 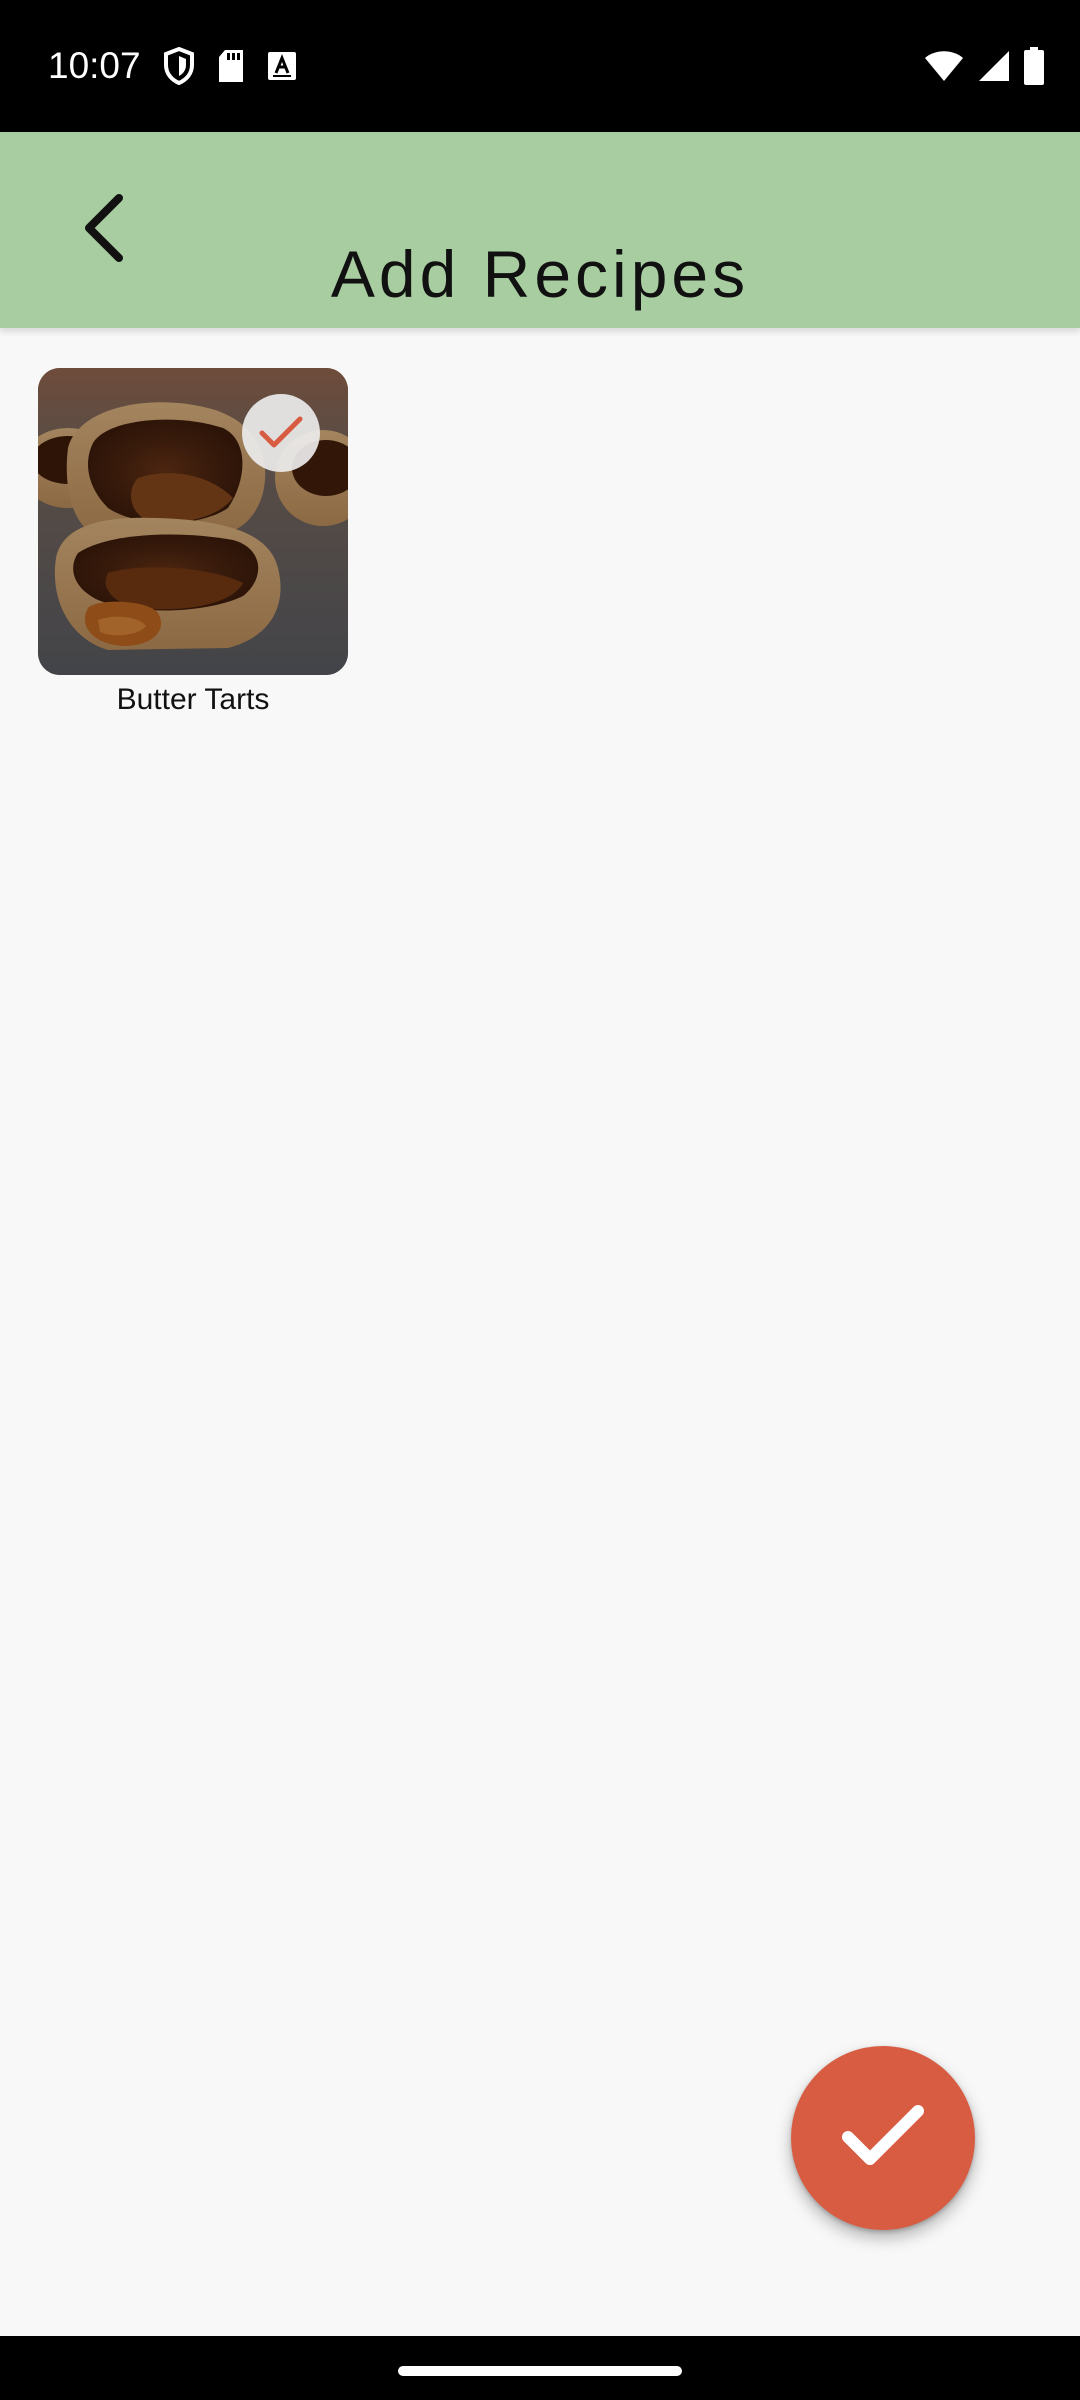 I want to click on shield-icon, so click(x=179, y=66).